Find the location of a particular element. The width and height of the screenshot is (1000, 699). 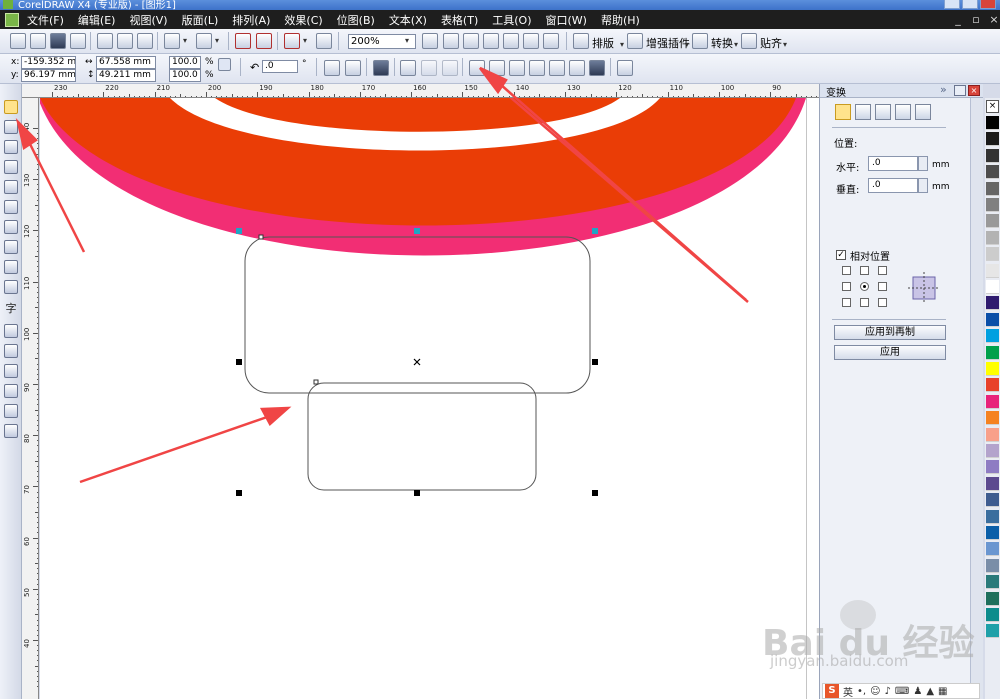

horizontal-label: 水平: is located at coordinates (848, 168).